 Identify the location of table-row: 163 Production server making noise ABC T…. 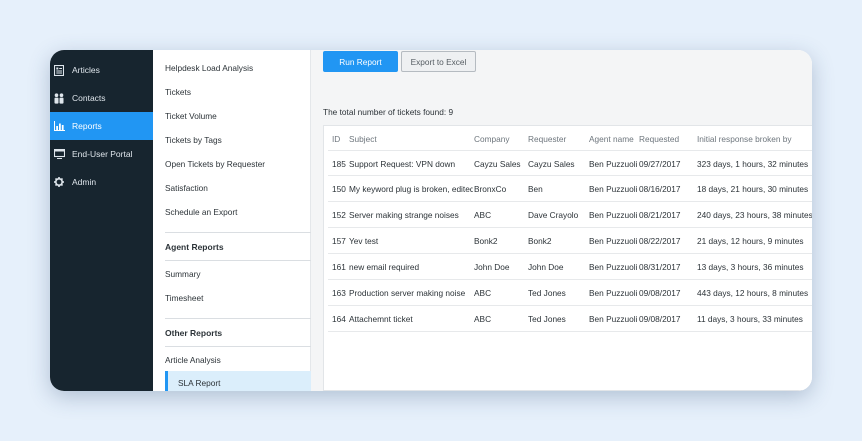
(570, 293).